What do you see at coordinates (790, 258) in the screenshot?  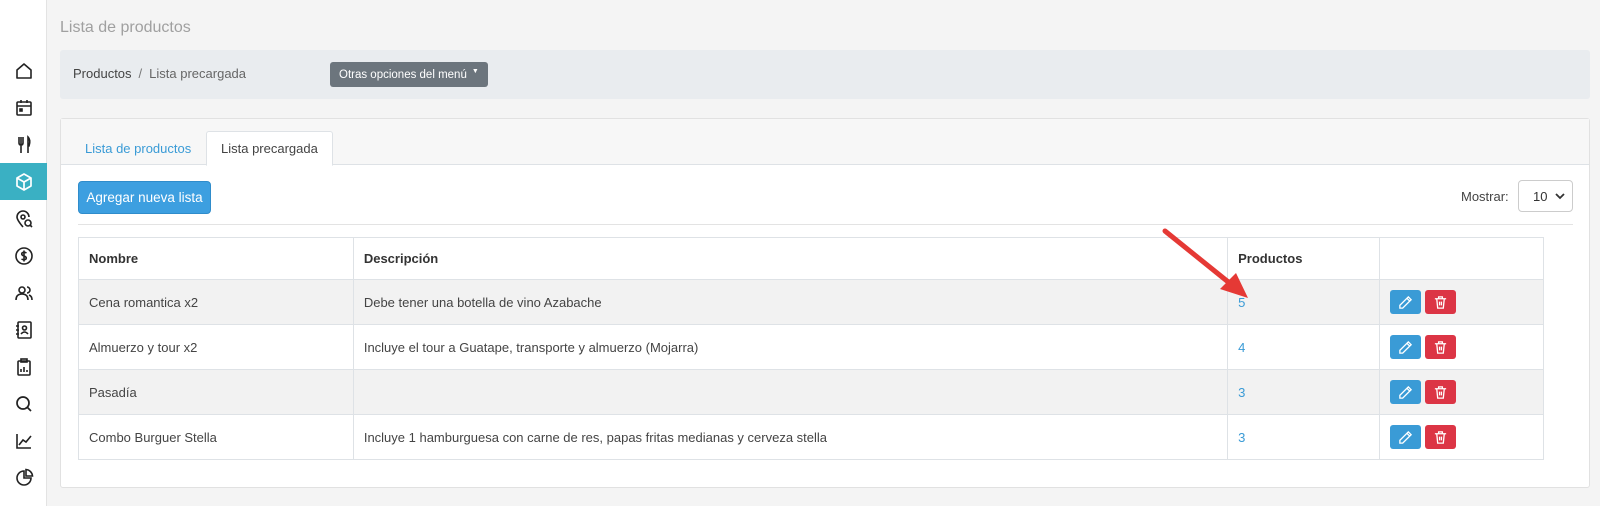 I see `column-header-descripcion: Descripción` at bounding box center [790, 258].